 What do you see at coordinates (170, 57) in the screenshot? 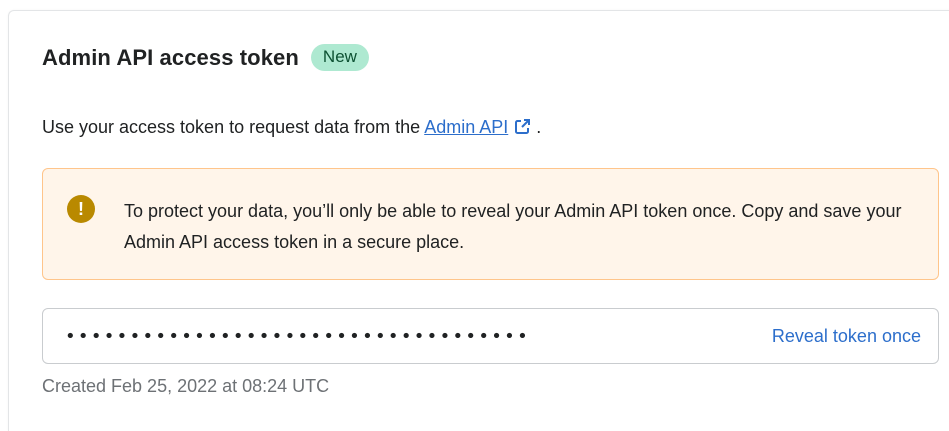
I see `card-title: Admin API access token` at bounding box center [170, 57].